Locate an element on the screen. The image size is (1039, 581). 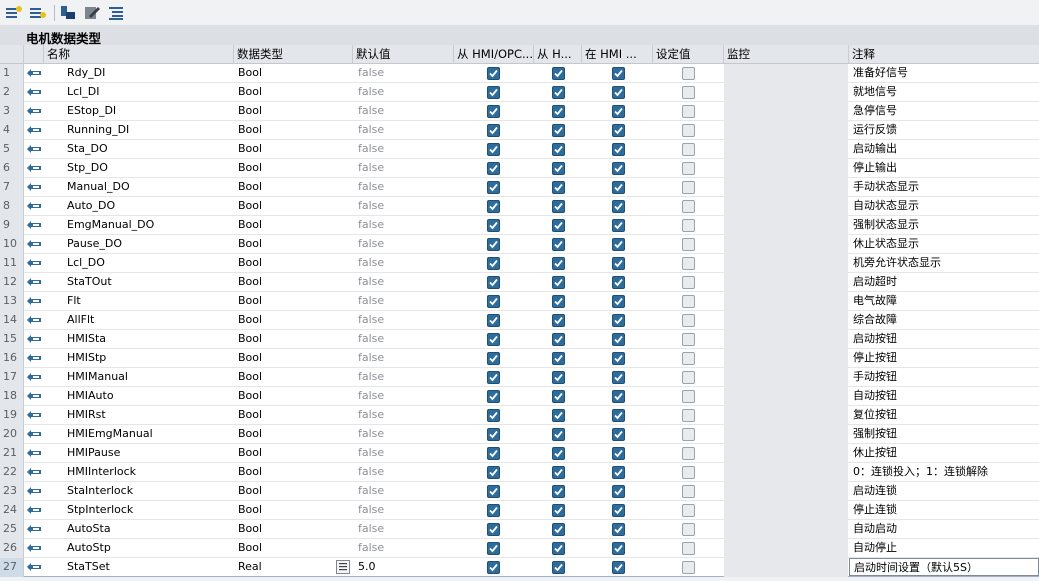
tag-name: HMIPause is located at coordinates (150, 453).